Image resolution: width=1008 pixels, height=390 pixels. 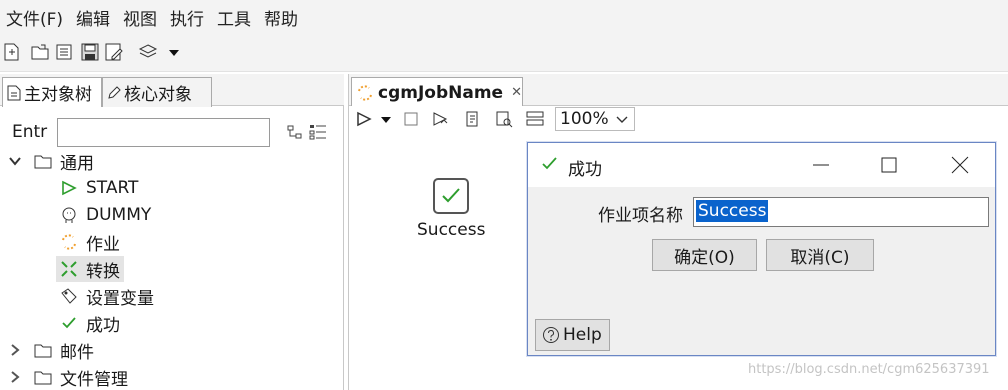 I want to click on tree-label: 作业, so click(x=103, y=244).